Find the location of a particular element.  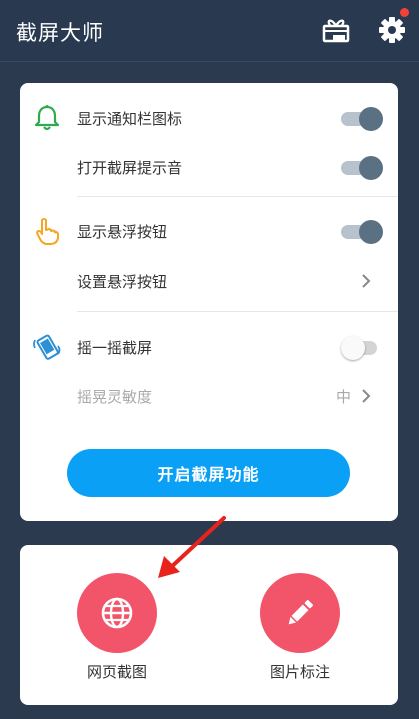

globe-icon is located at coordinates (117, 613).